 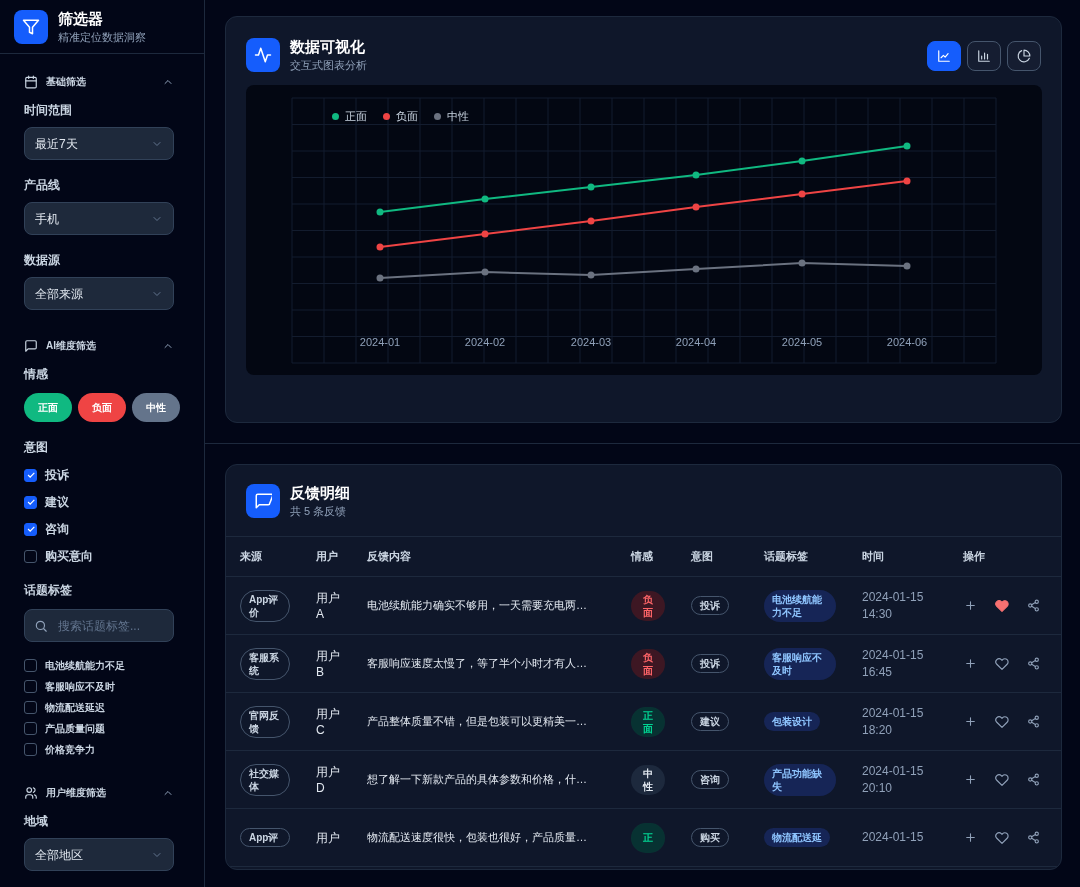 I want to click on section-title: 用户维度筛选, so click(x=76, y=793).